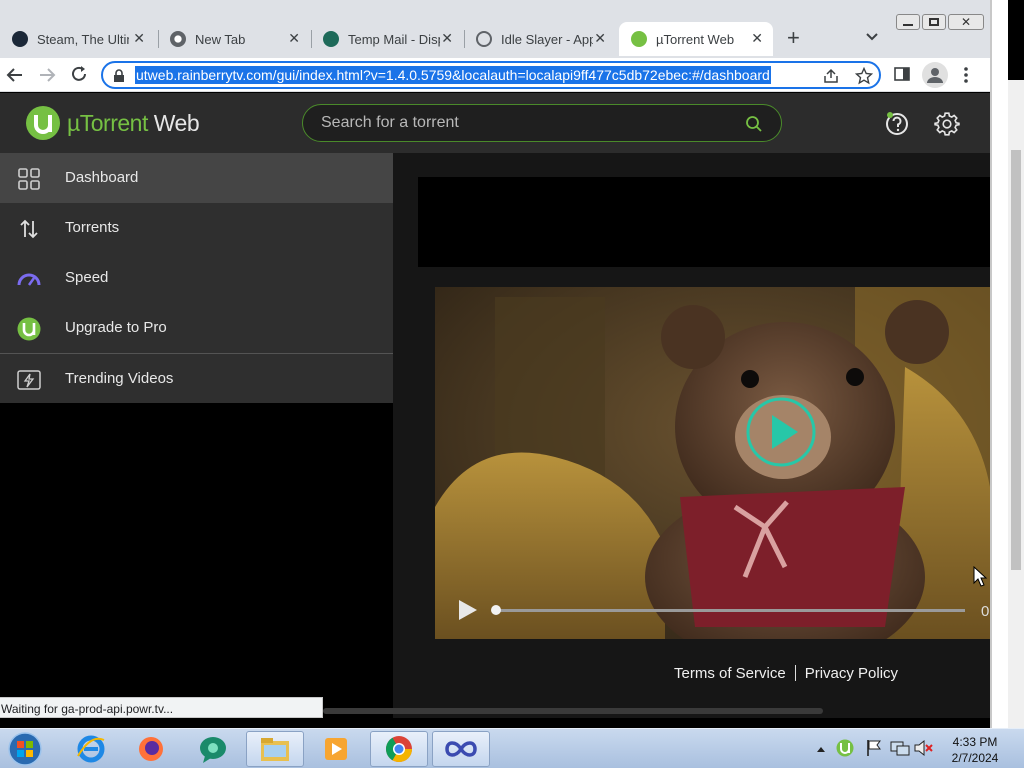 This screenshot has width=1024, height=768. What do you see at coordinates (947, 124) in the screenshot?
I see `settings-gear-icon` at bounding box center [947, 124].